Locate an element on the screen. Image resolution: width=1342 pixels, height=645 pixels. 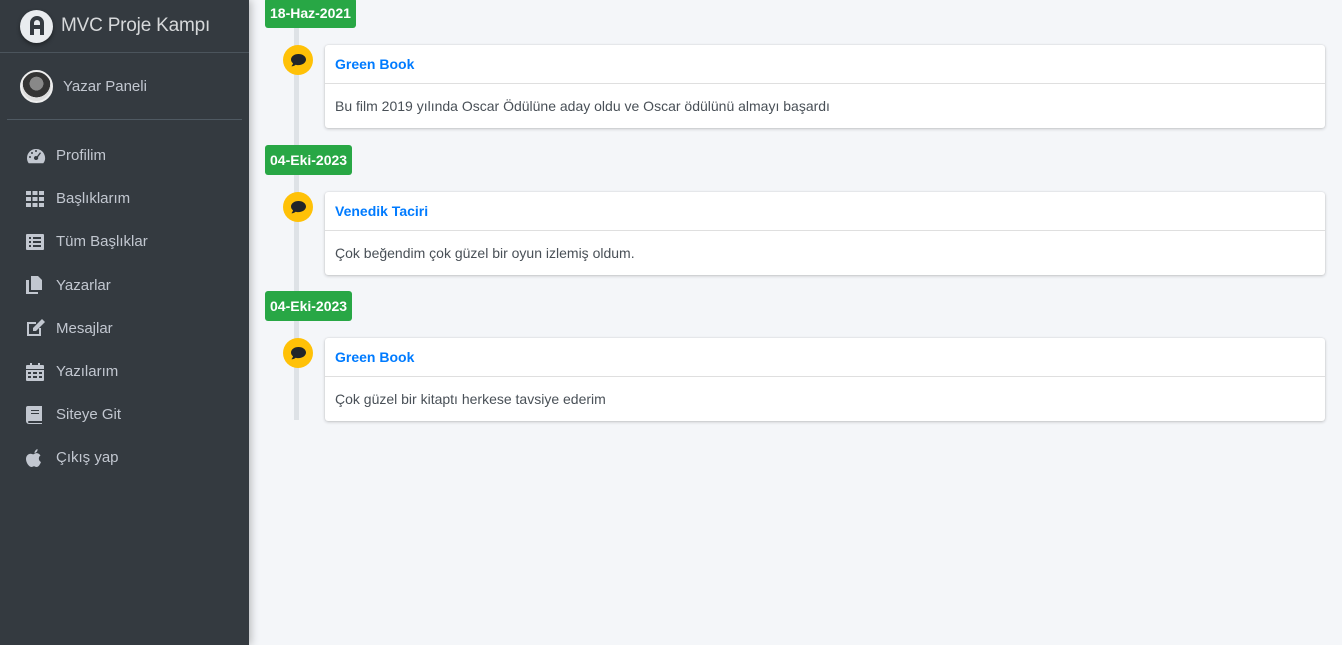
user-panel: Yazar Paneli is located at coordinates (124, 86).